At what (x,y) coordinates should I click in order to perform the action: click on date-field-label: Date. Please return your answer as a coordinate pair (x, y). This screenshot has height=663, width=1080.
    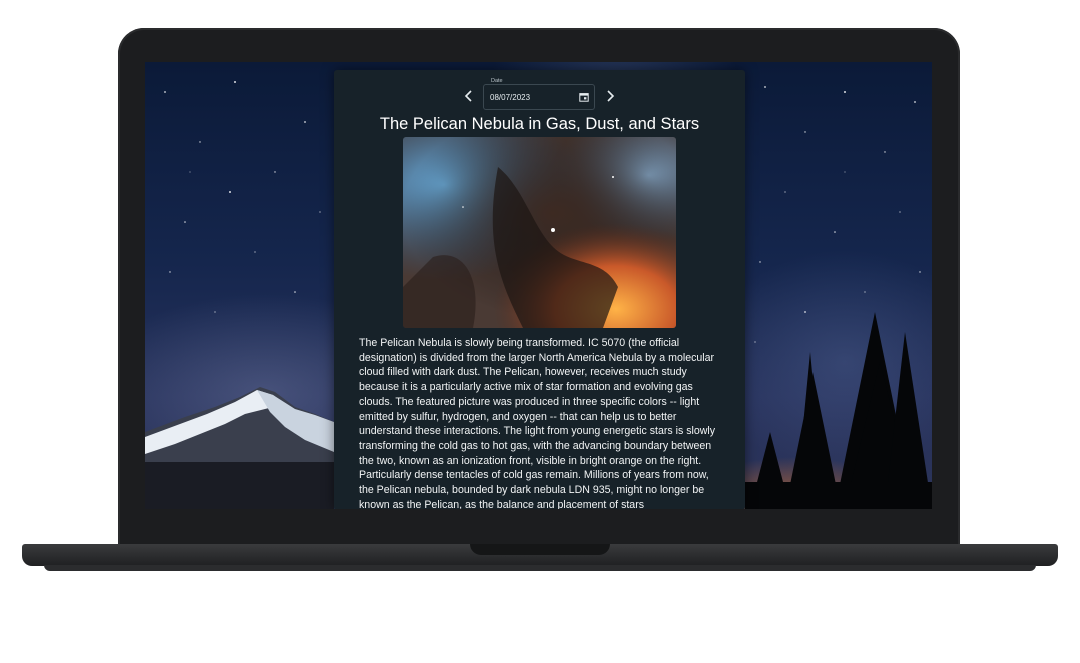
    Looking at the image, I should click on (497, 81).